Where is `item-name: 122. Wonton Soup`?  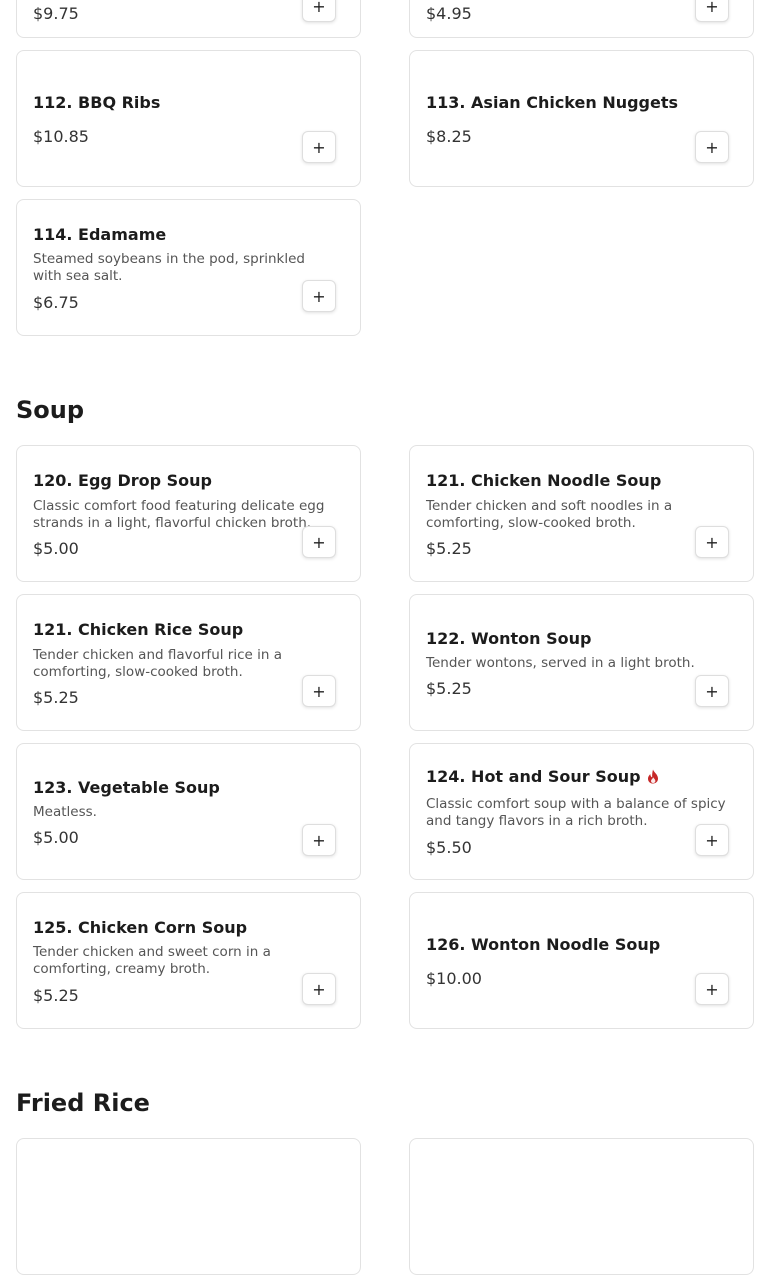 item-name: 122. Wonton Soup is located at coordinates (509, 638).